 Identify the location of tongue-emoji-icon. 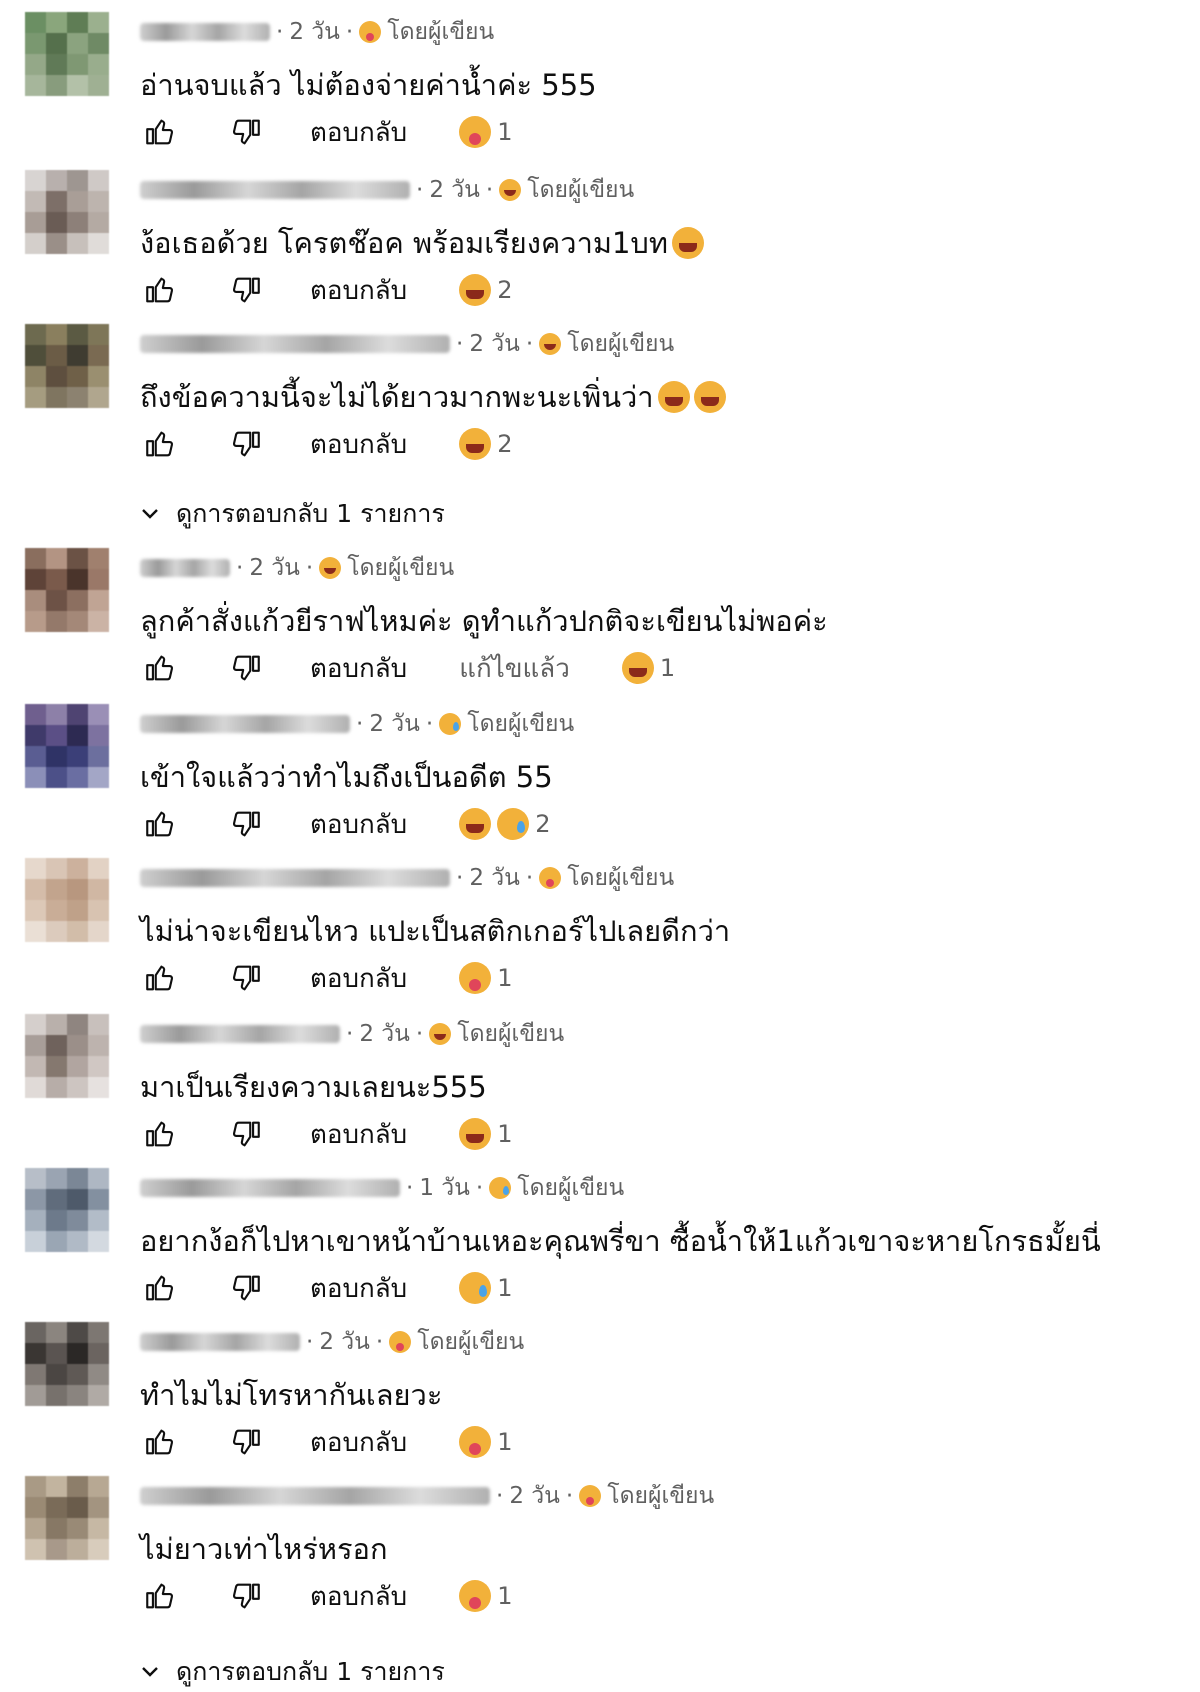
(475, 1442).